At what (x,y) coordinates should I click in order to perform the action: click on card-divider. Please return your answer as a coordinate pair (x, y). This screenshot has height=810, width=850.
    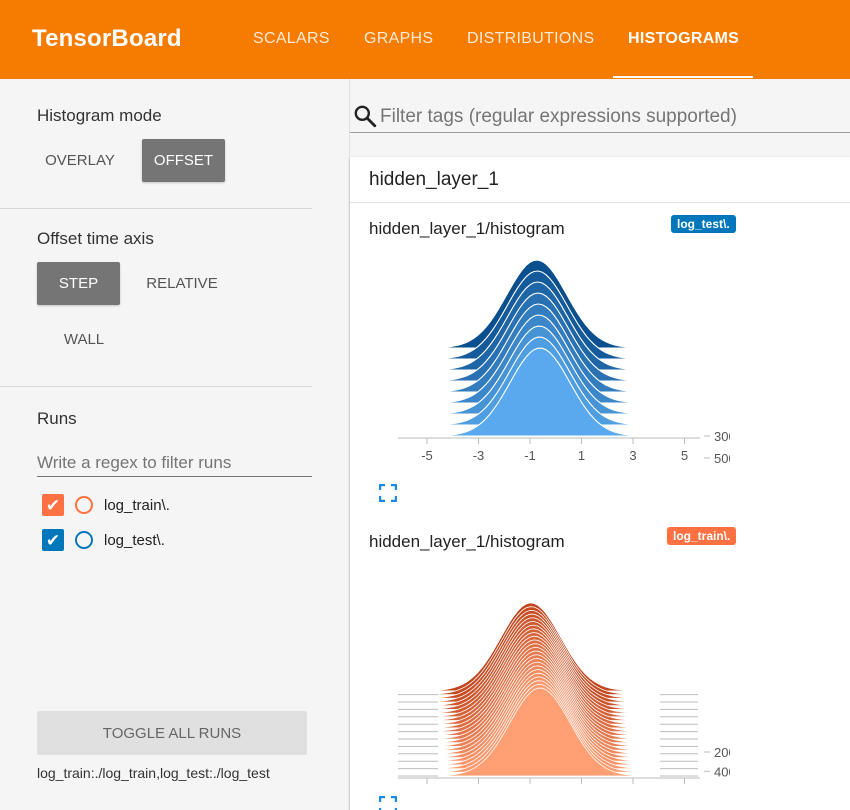
    Looking at the image, I should click on (600, 202).